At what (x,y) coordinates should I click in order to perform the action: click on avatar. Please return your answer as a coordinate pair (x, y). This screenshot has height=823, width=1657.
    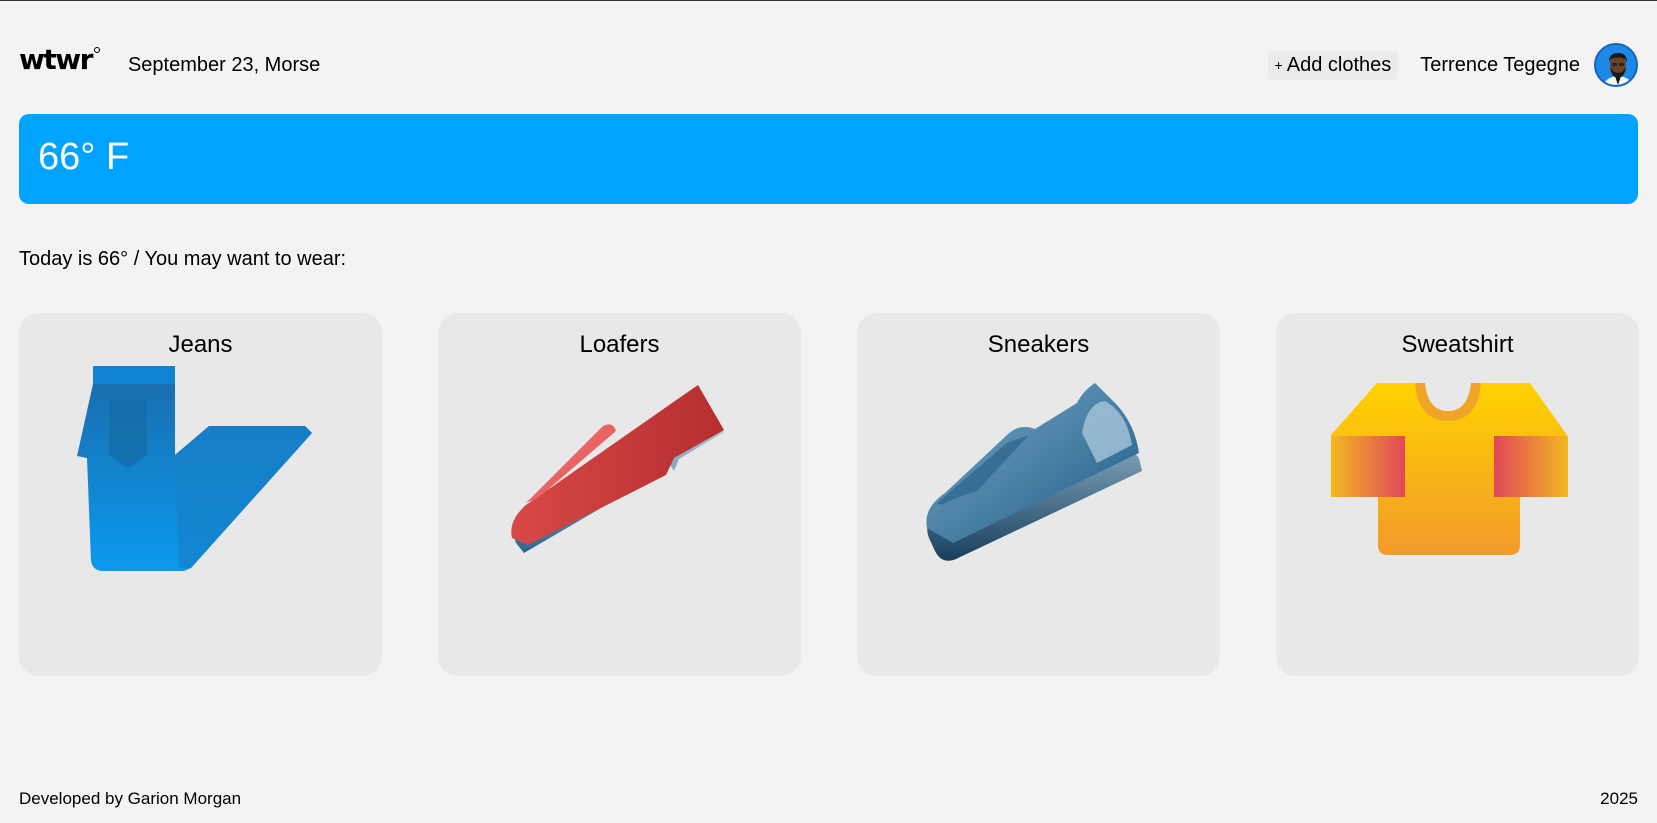
    Looking at the image, I should click on (1616, 65).